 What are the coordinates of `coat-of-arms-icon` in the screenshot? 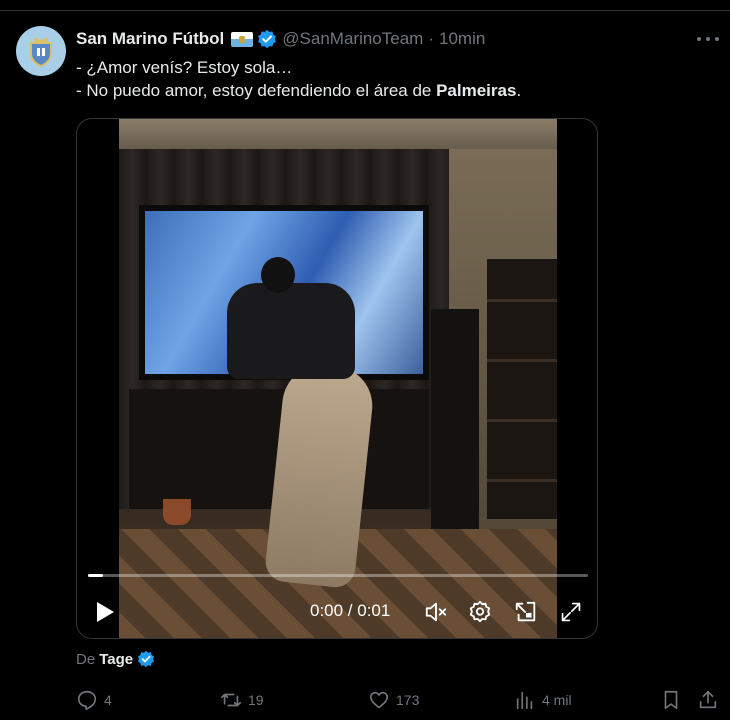 It's located at (41, 52).